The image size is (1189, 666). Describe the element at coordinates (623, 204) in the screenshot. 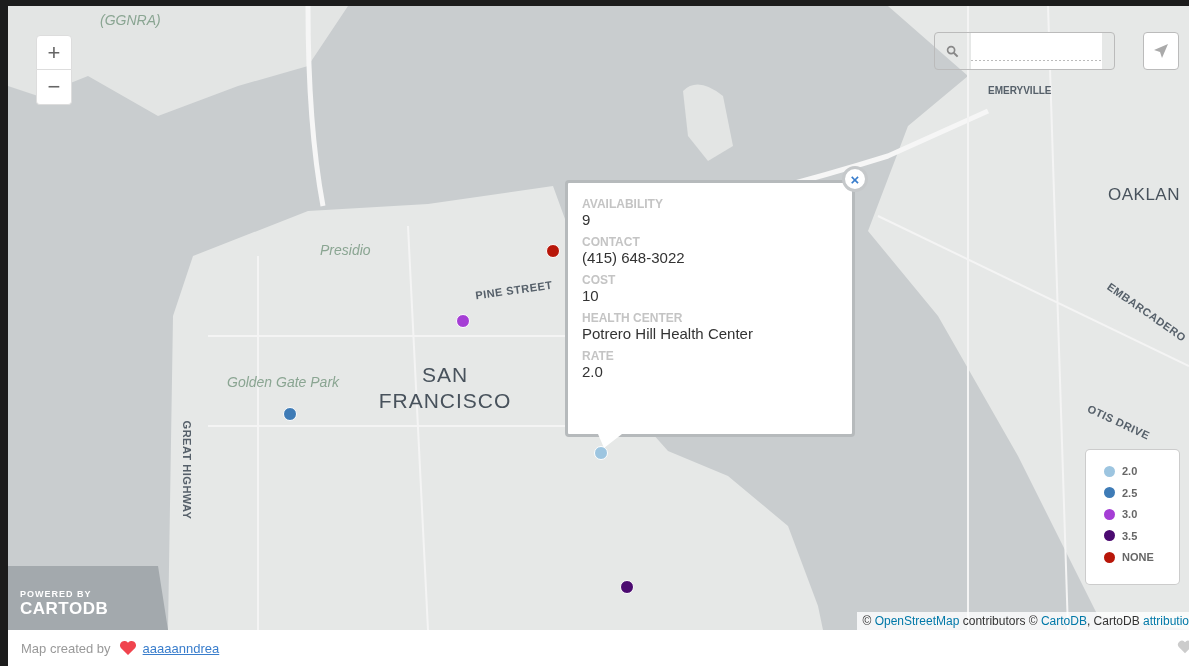

I see `field-label: AVAILABILITY` at that location.